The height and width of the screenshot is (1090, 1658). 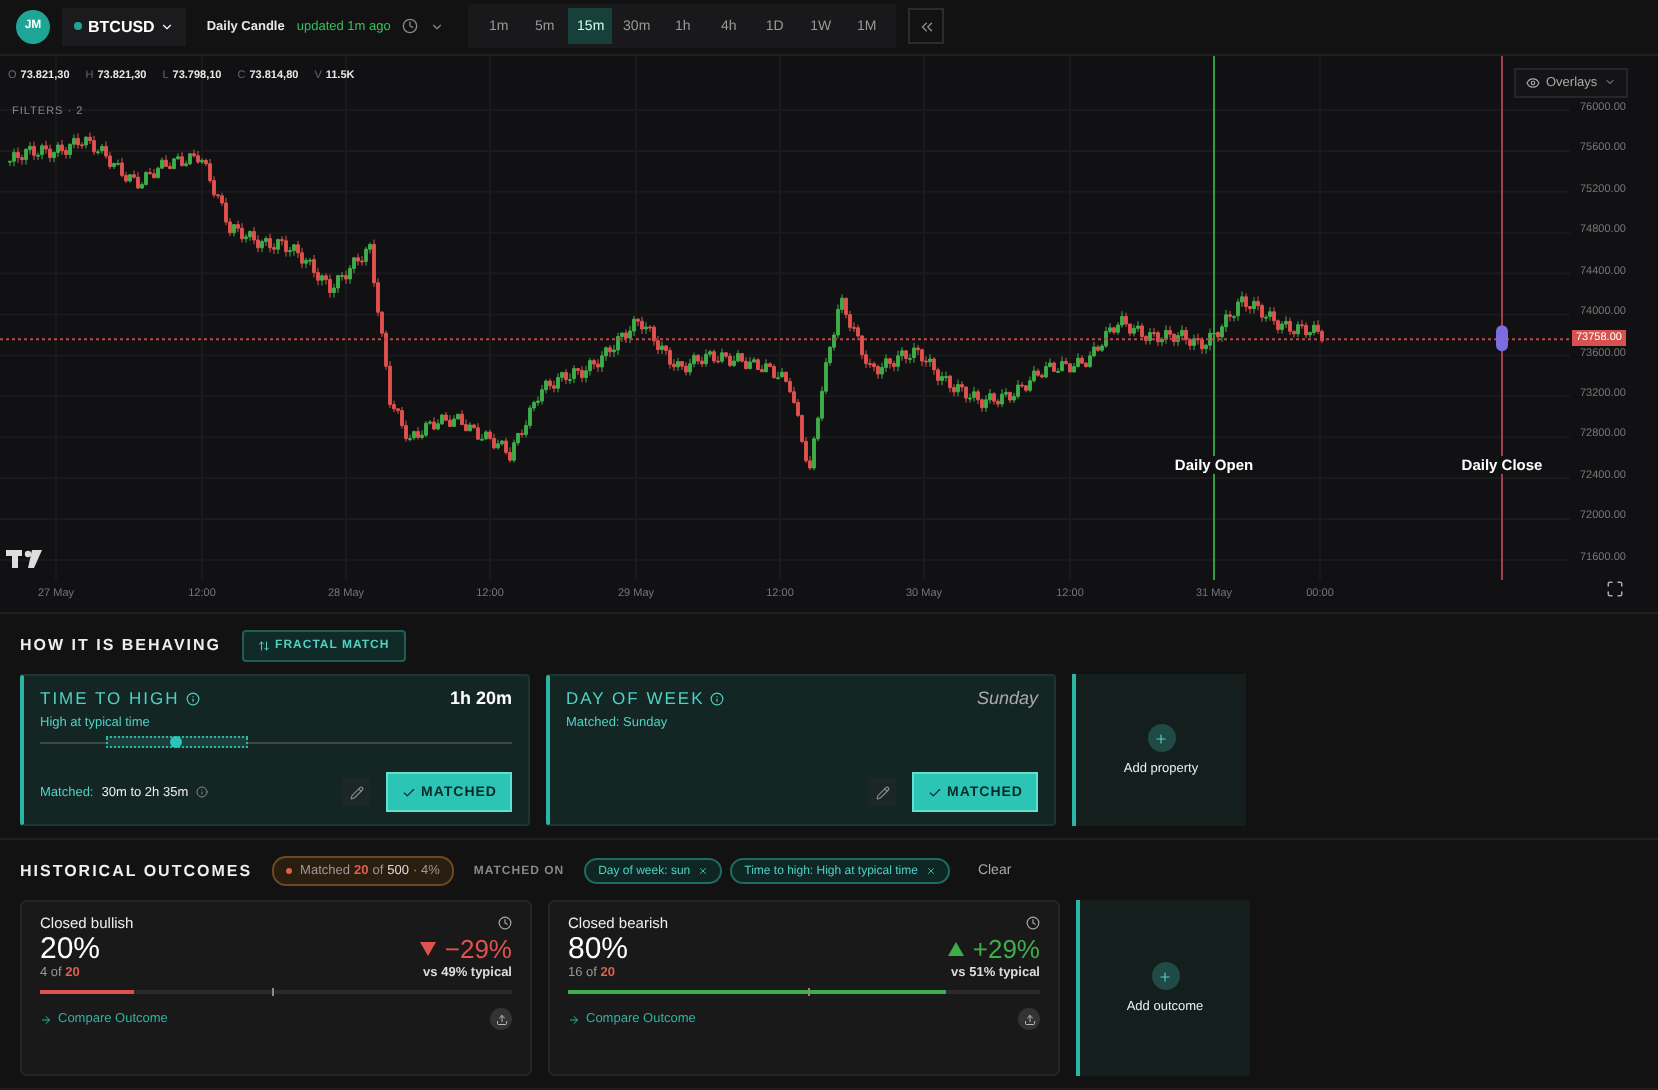 What do you see at coordinates (1615, 588) in the screenshot?
I see `fullscreen-icon` at bounding box center [1615, 588].